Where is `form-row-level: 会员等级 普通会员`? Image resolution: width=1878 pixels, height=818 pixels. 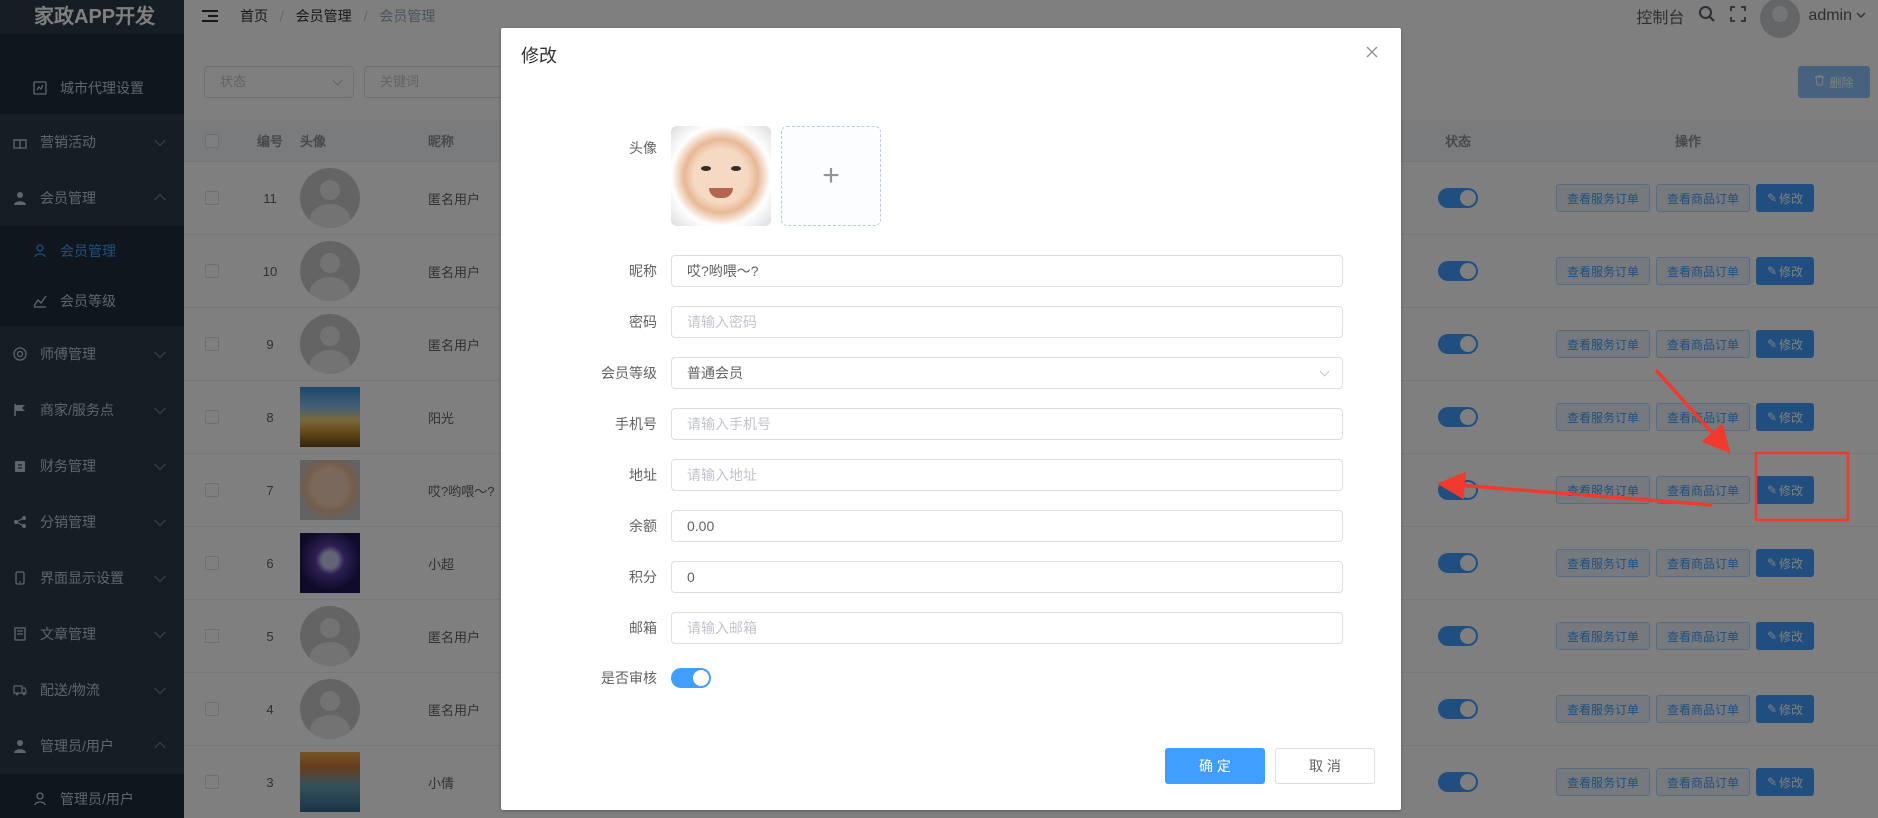 form-row-level: 会员等级 普通会员 is located at coordinates (951, 373).